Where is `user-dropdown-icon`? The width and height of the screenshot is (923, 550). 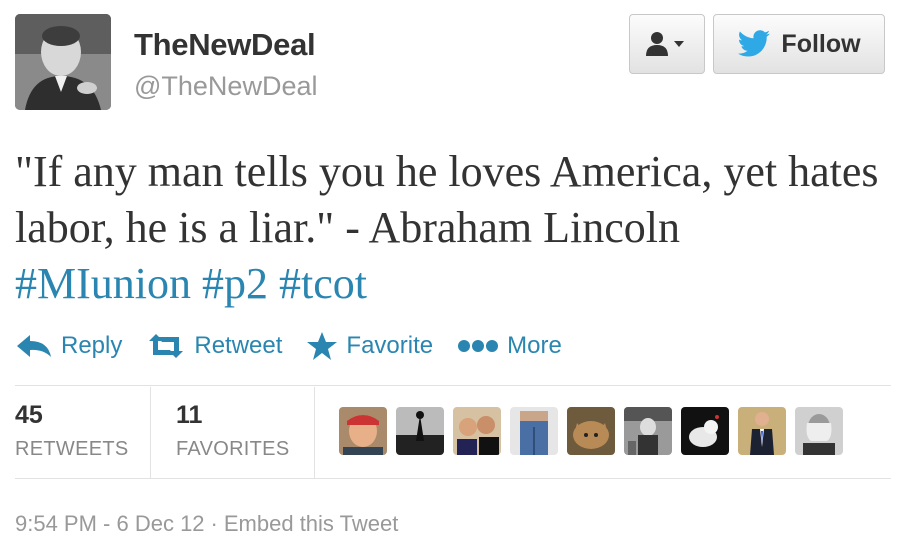 user-dropdown-icon is located at coordinates (665, 44).